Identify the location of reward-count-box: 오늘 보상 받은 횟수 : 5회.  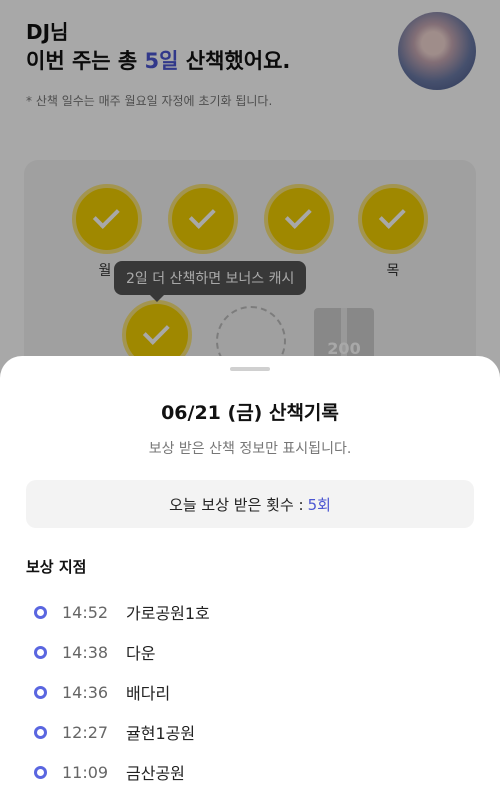
(250, 504).